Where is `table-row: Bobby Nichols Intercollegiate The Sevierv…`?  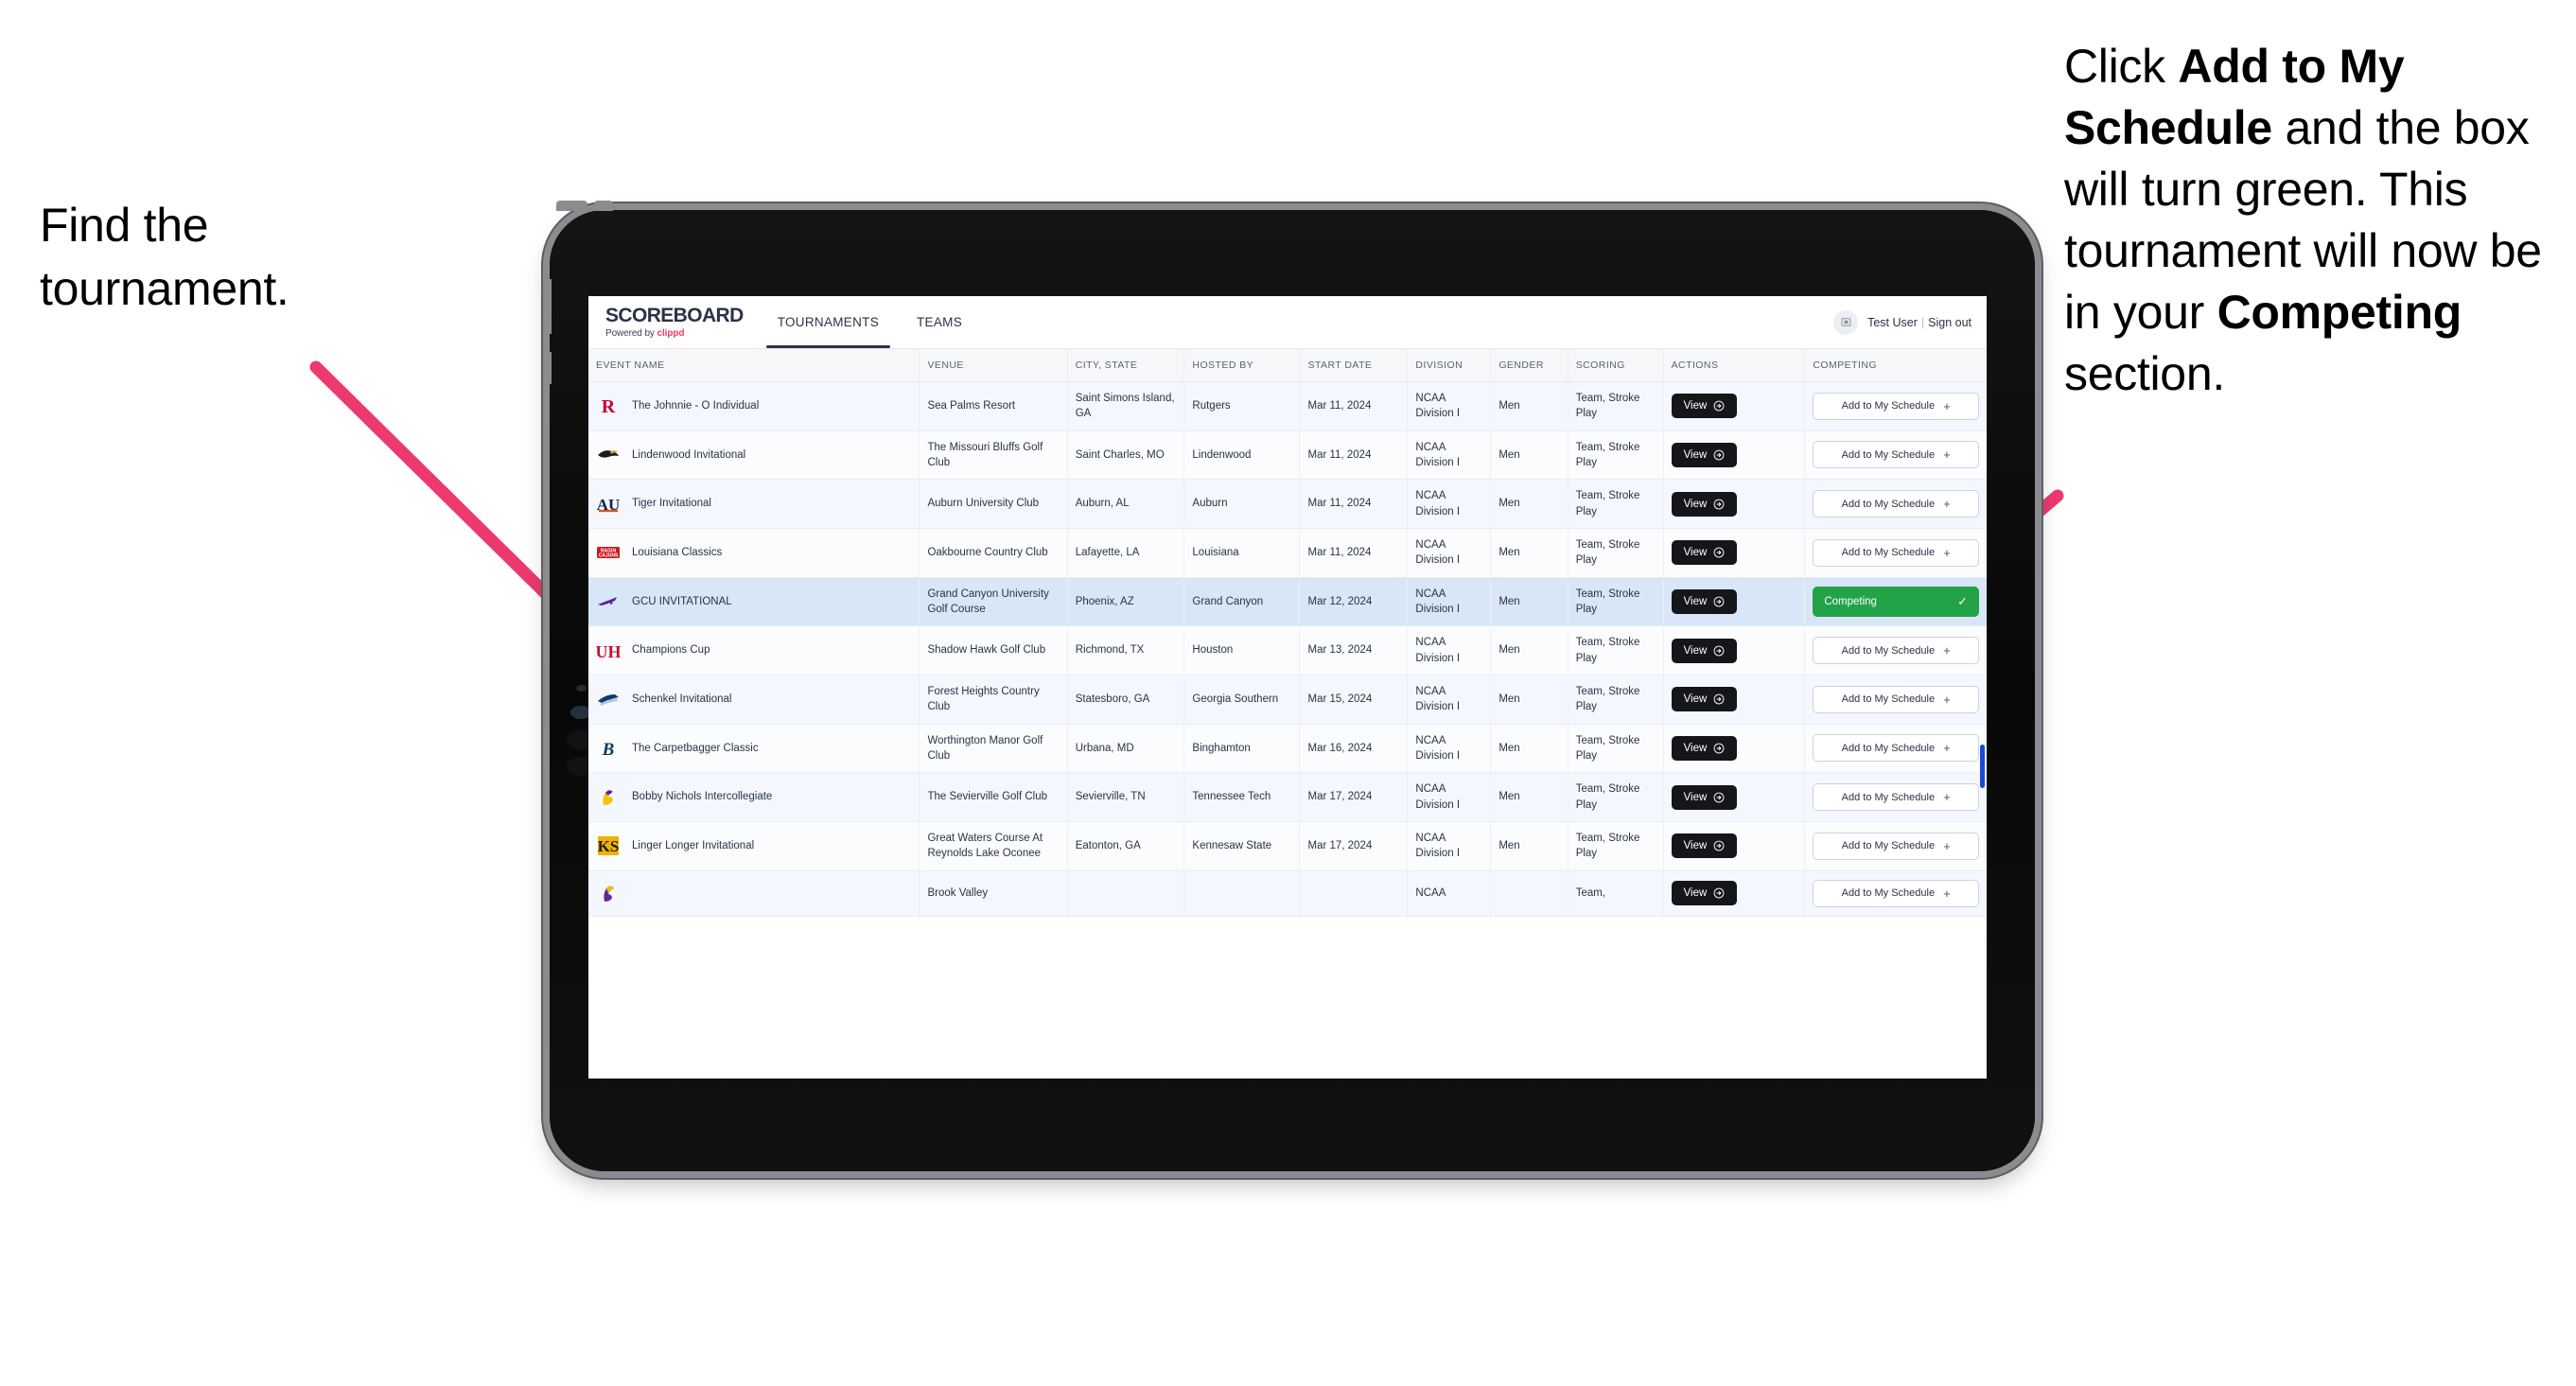
table-row: Bobby Nichols Intercollegiate The Sevierv… is located at coordinates (1288, 797).